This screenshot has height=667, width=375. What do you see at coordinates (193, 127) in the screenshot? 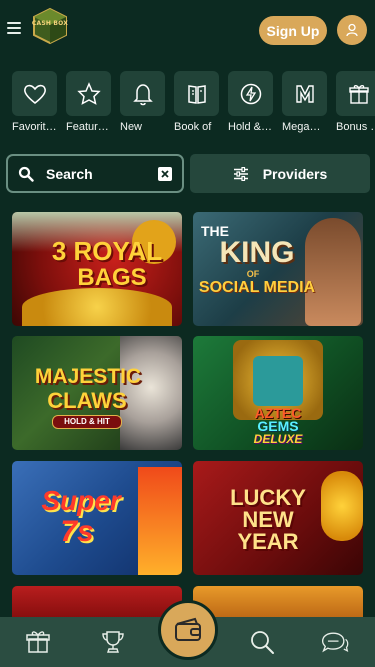
I see `category-label: Book of` at bounding box center [193, 127].